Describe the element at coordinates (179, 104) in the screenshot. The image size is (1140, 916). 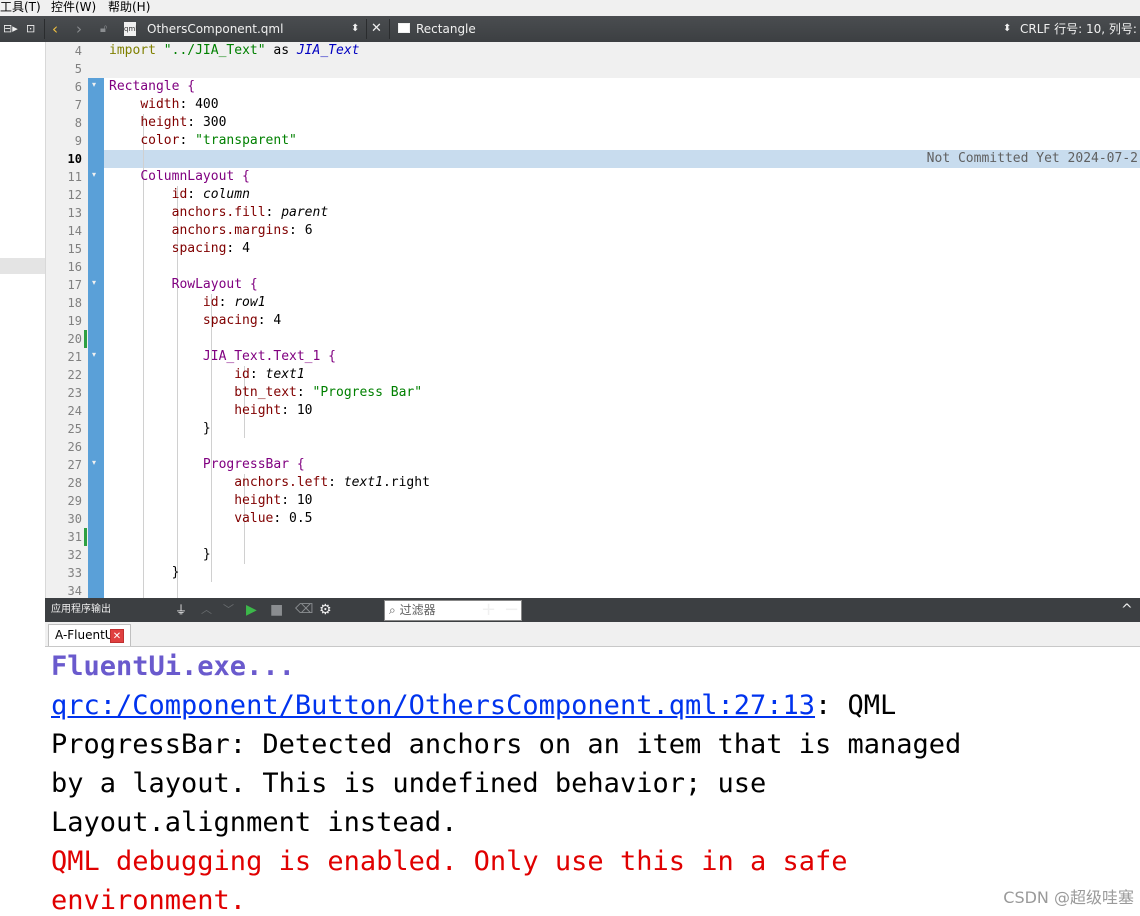
I see `code-line: width: 400` at that location.